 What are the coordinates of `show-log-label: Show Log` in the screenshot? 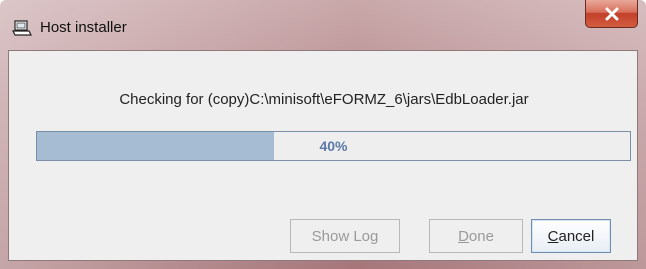 It's located at (345, 236).